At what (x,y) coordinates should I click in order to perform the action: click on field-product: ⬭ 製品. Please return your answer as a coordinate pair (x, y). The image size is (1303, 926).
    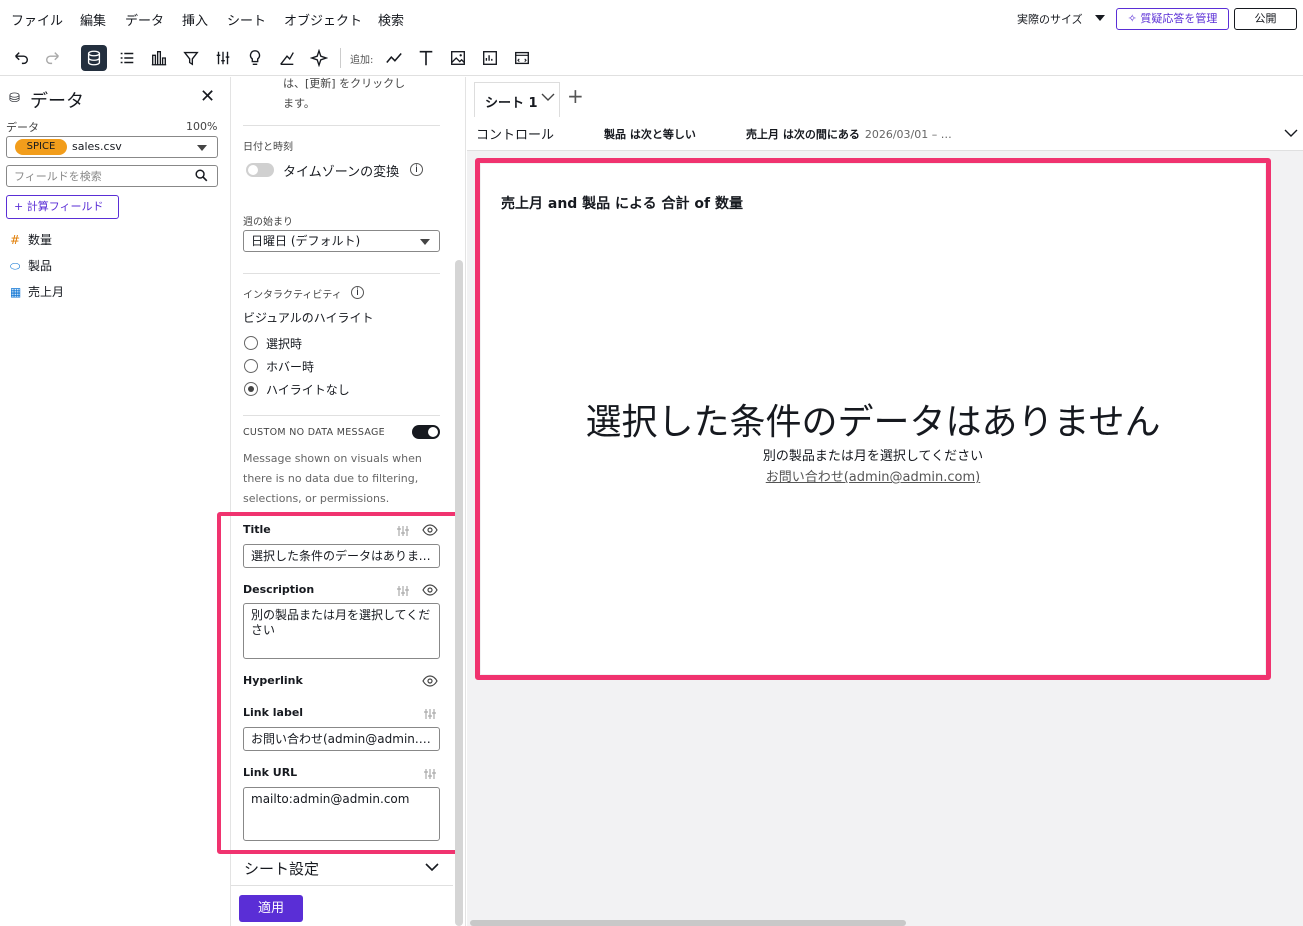
    Looking at the image, I should click on (31, 265).